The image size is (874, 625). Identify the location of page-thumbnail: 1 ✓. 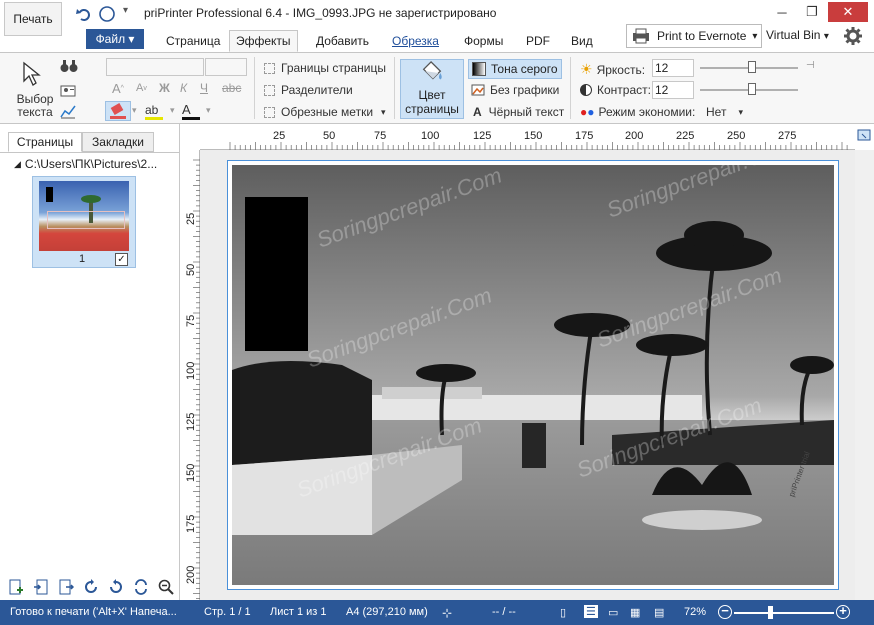
(84, 222).